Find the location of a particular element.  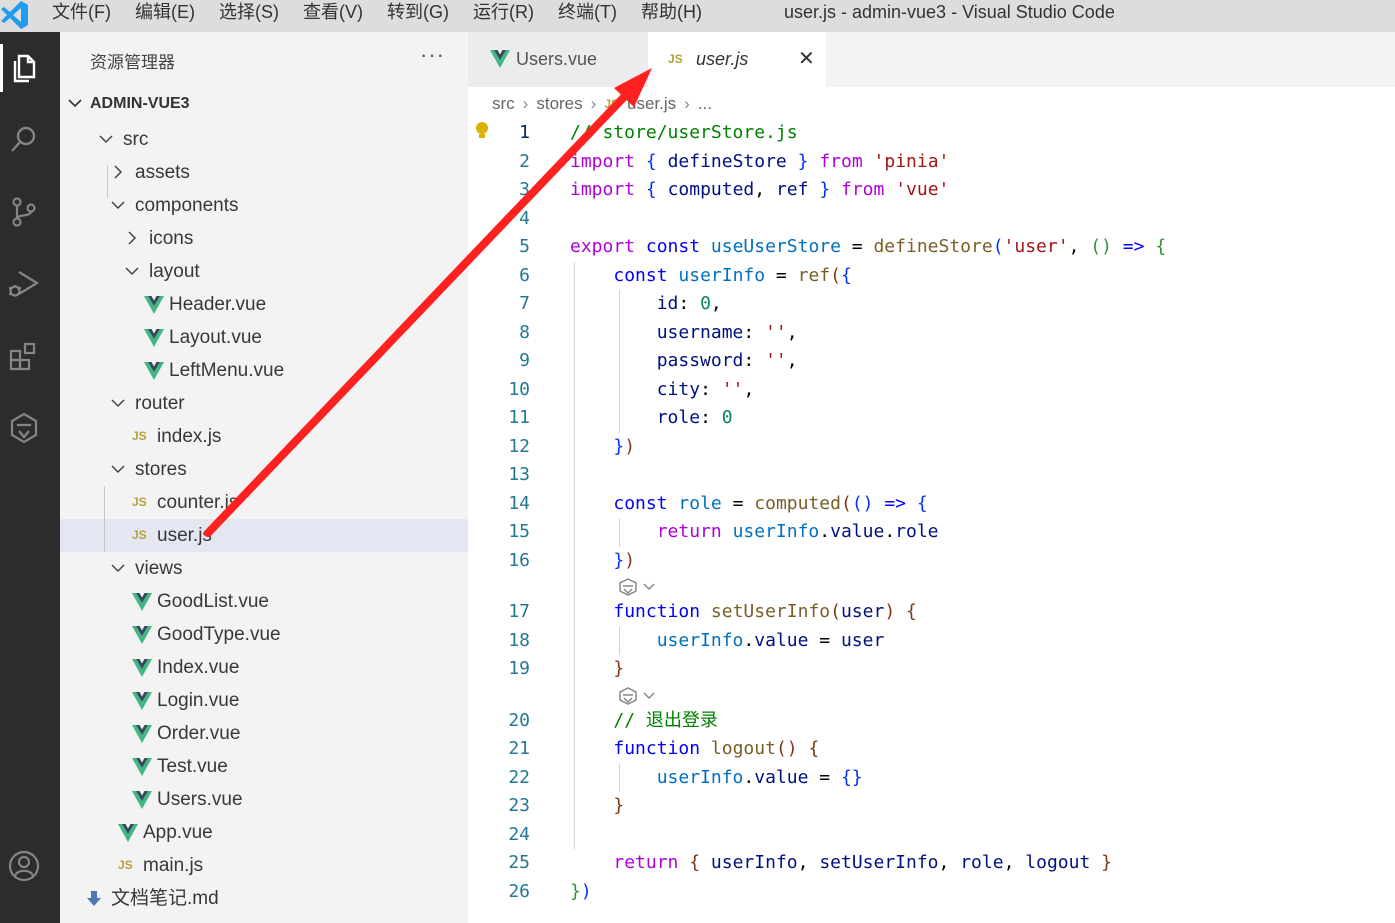

tree-item: Index.vue is located at coordinates (264, 667).